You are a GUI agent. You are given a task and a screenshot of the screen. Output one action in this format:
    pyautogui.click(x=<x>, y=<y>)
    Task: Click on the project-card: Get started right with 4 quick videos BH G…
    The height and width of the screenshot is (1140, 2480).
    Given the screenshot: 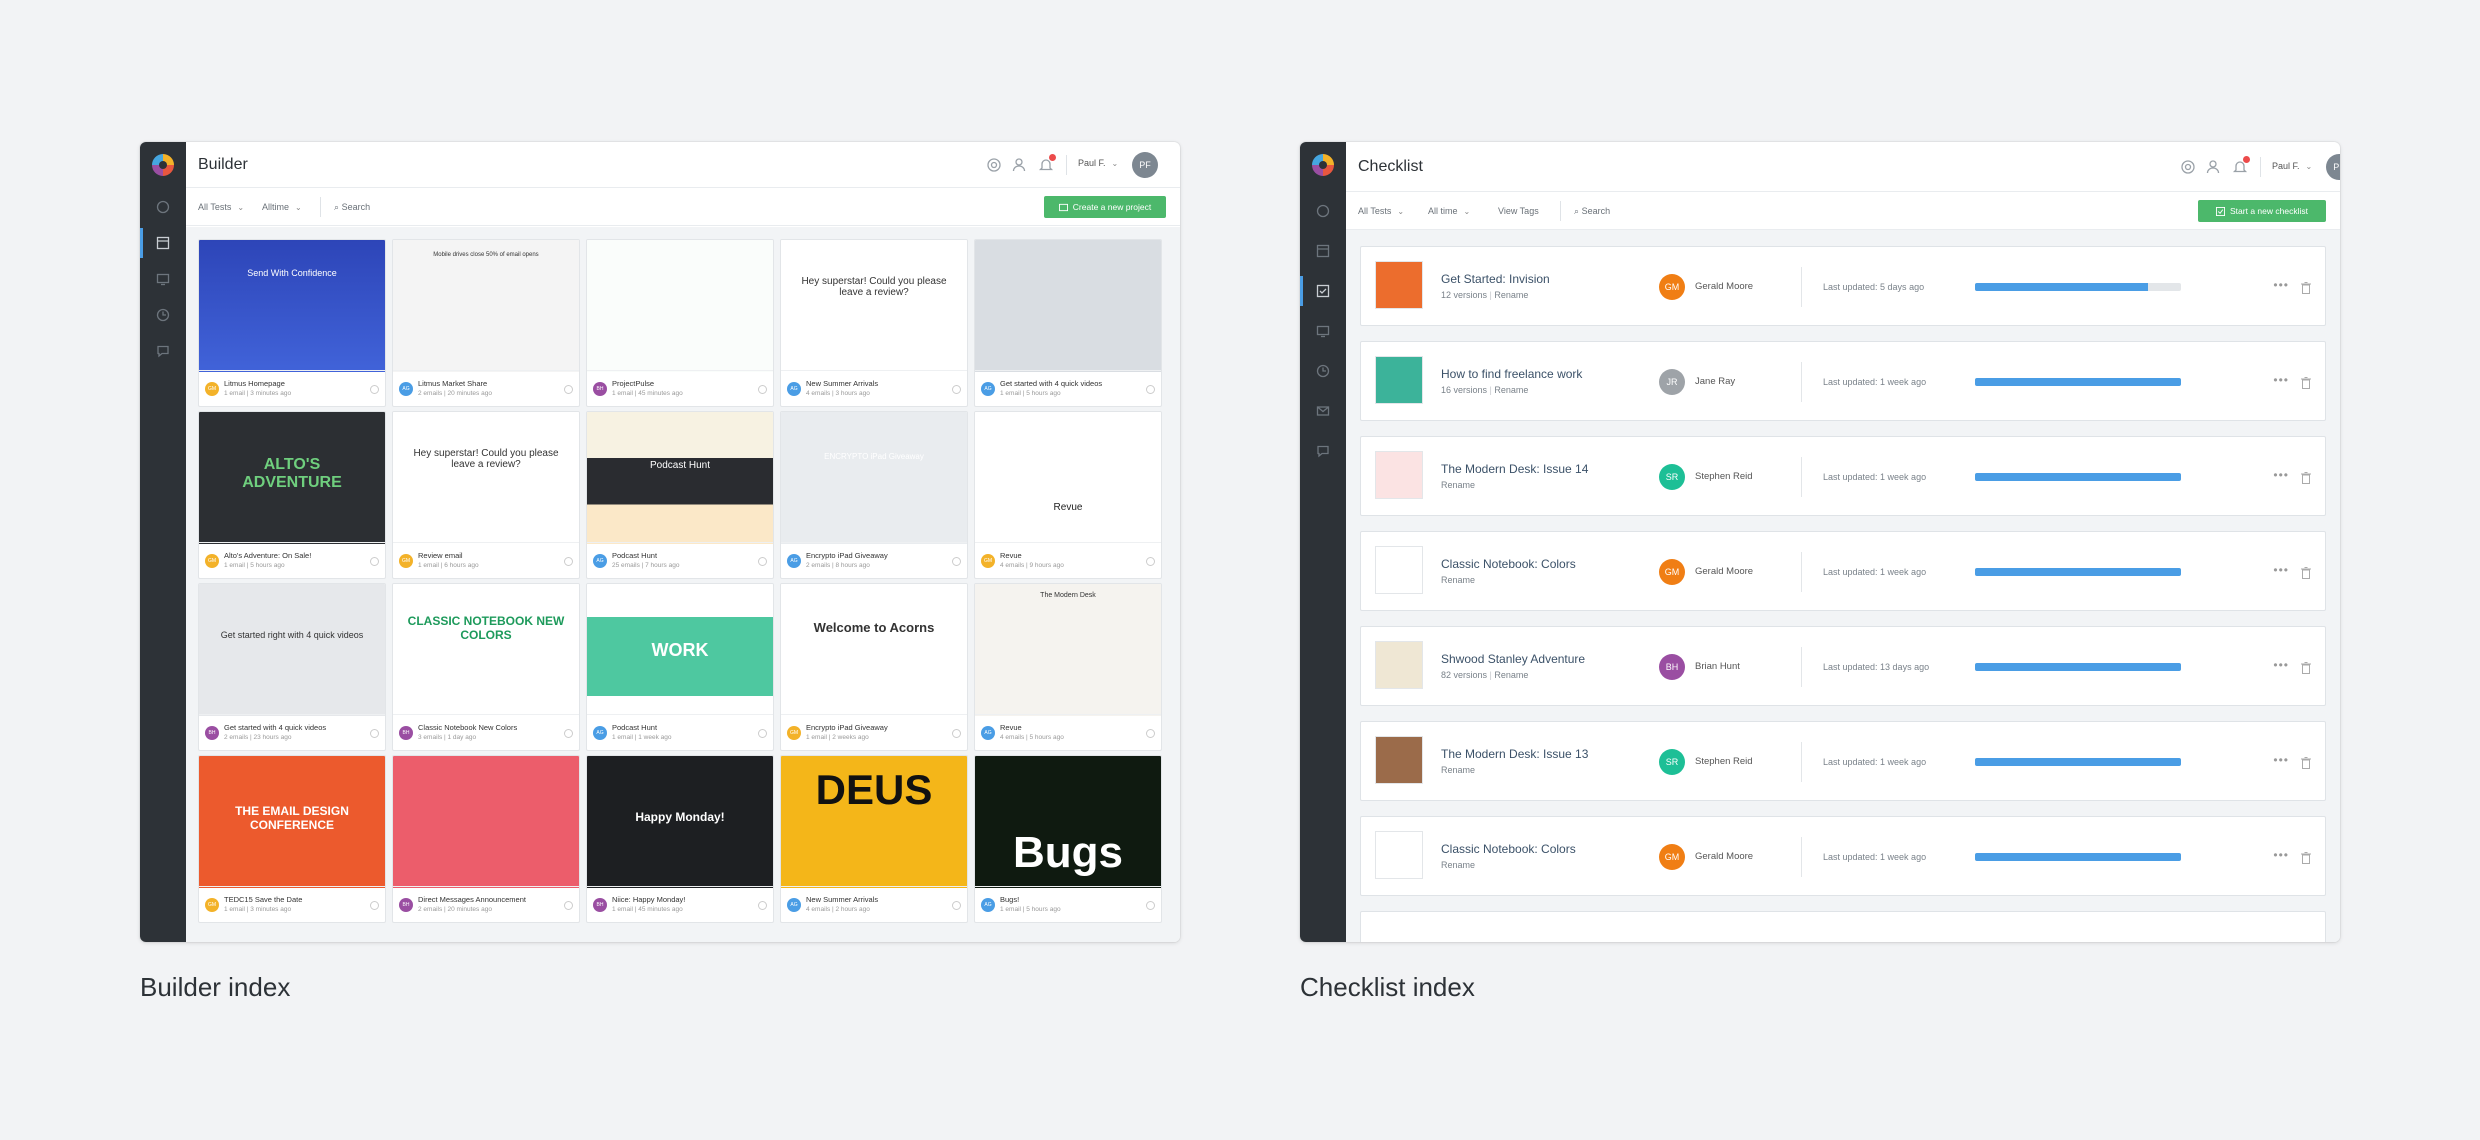 What is the action you would take?
    pyautogui.click(x=292, y=667)
    